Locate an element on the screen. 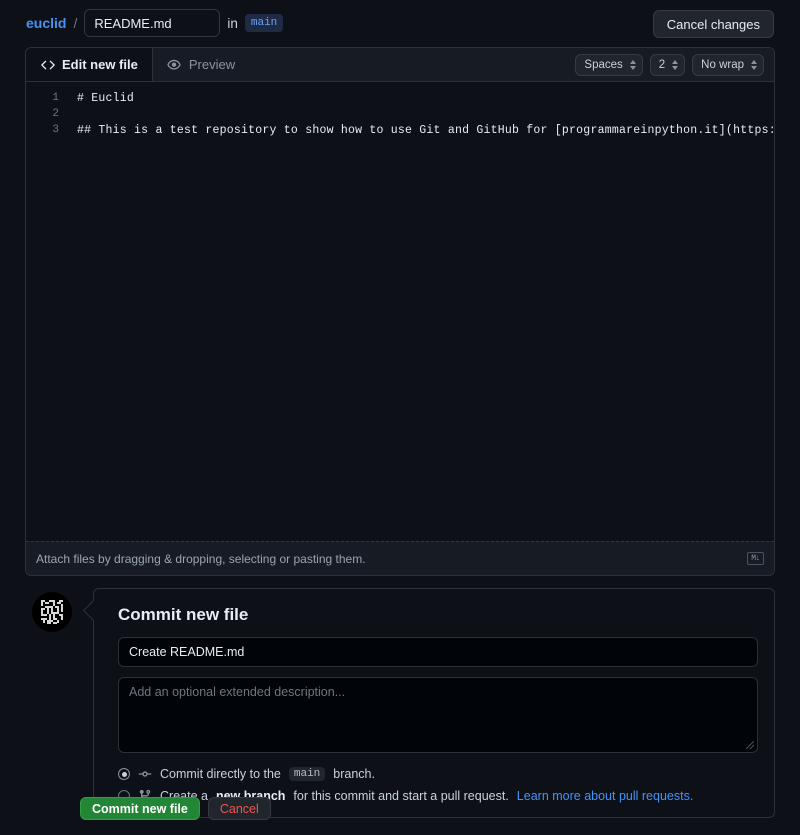 This screenshot has width=800, height=835. avatar is located at coordinates (52, 612).